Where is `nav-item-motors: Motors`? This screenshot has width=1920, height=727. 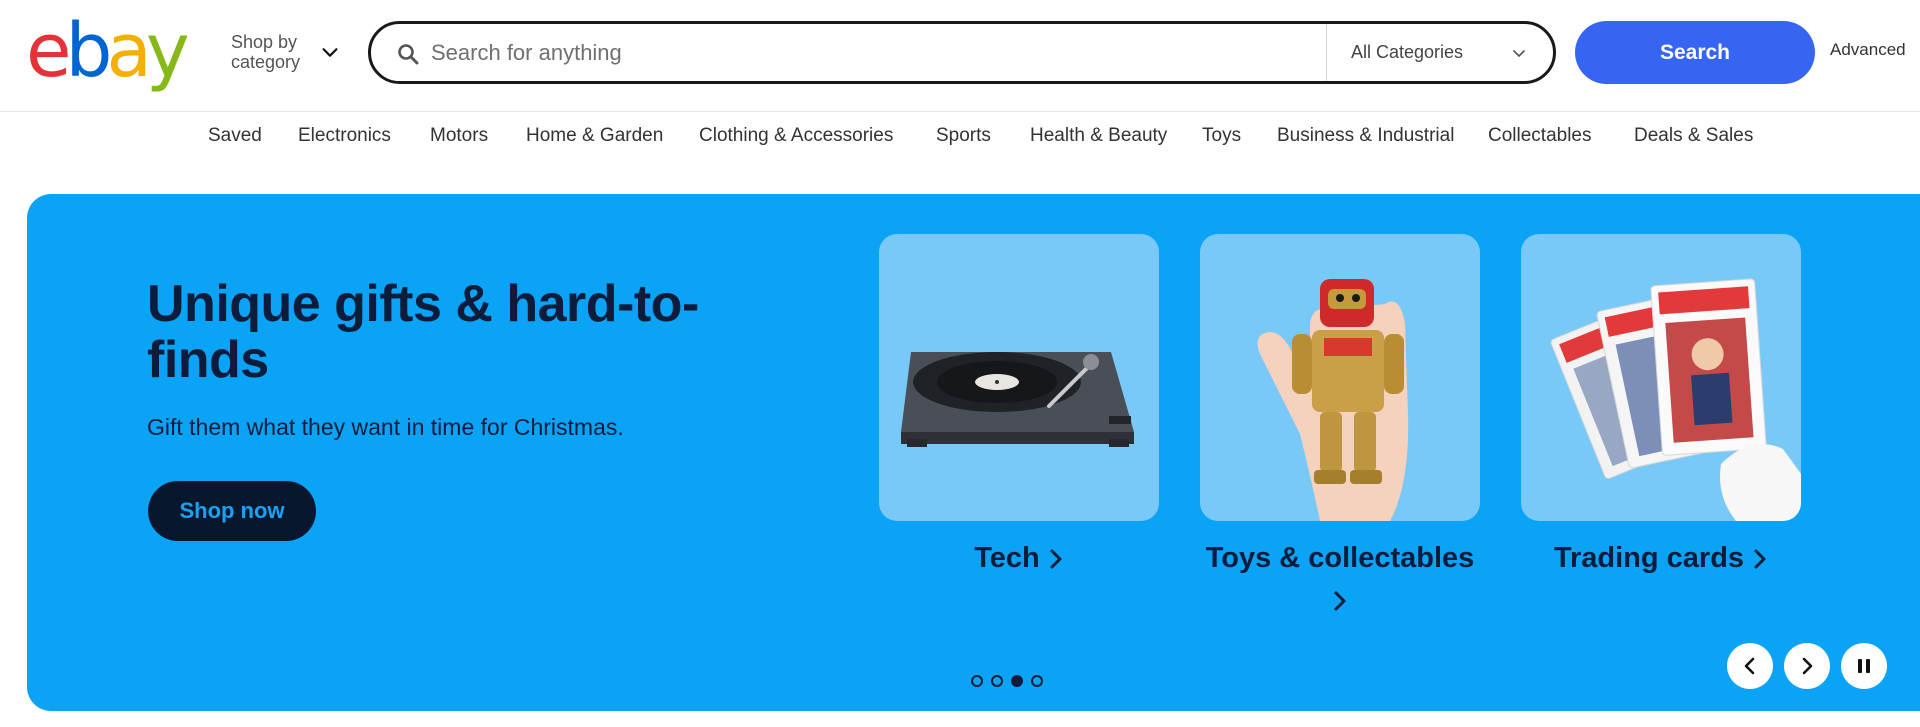 nav-item-motors: Motors is located at coordinates (459, 136).